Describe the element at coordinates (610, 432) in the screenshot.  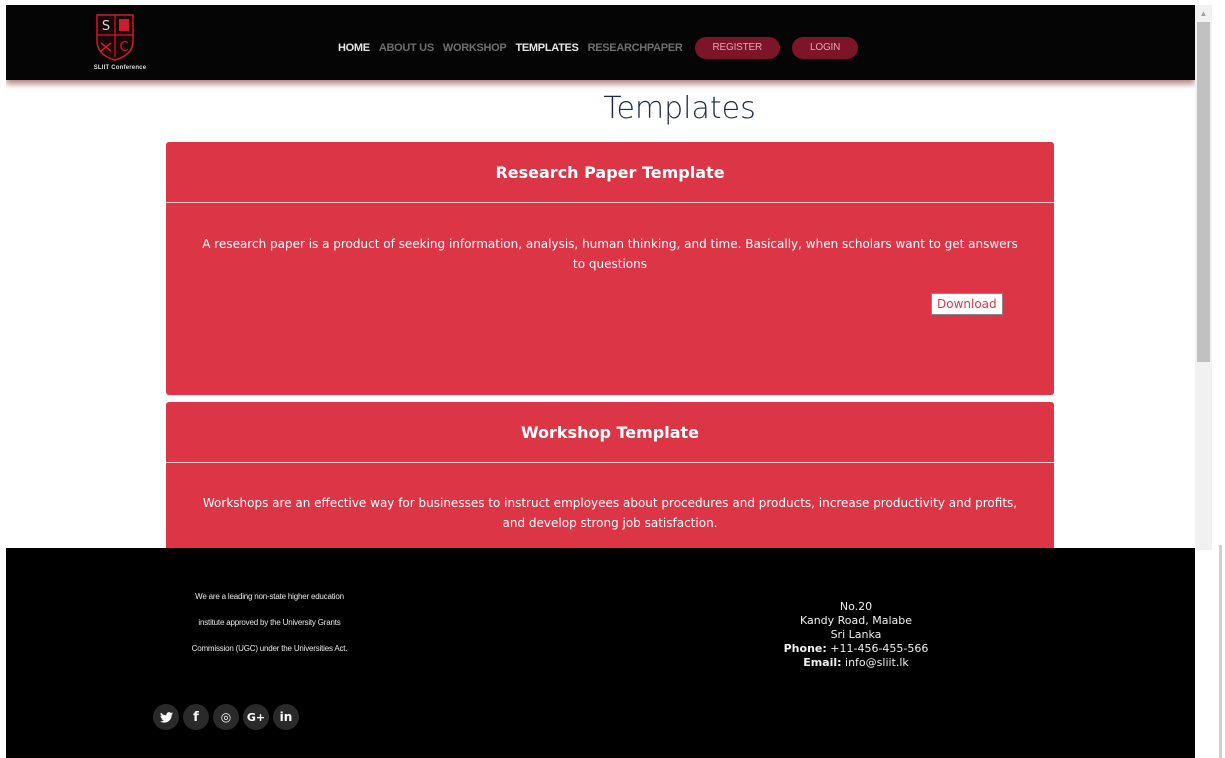
I see `card-title: Workshop Template` at that location.